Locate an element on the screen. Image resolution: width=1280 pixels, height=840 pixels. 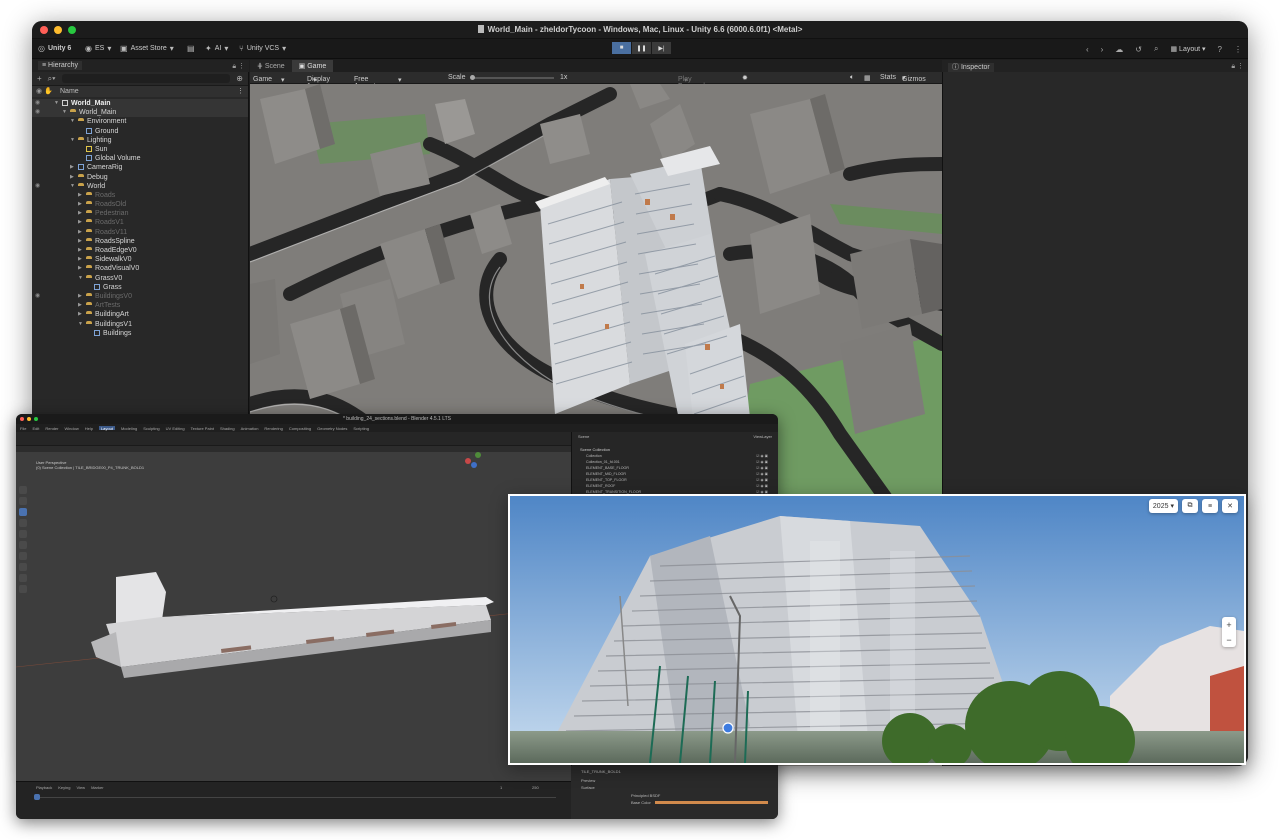
surface-shader-field: Principled BSDF is located at coordinates (674, 795).